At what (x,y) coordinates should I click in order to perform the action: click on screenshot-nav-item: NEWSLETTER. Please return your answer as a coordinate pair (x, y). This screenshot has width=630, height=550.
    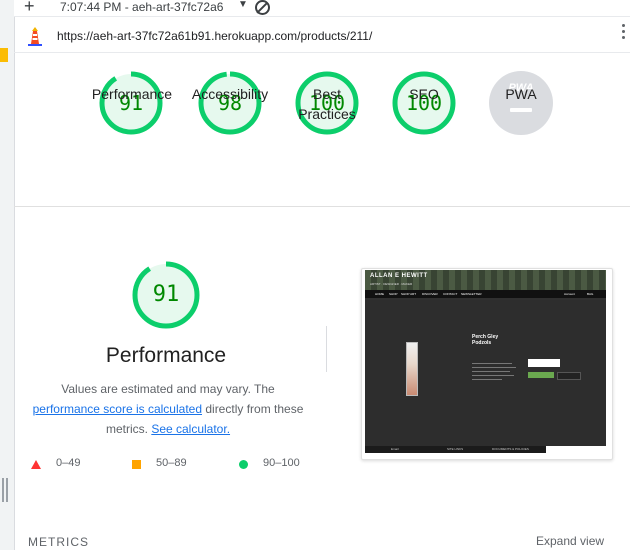
    Looking at the image, I should click on (471, 294).